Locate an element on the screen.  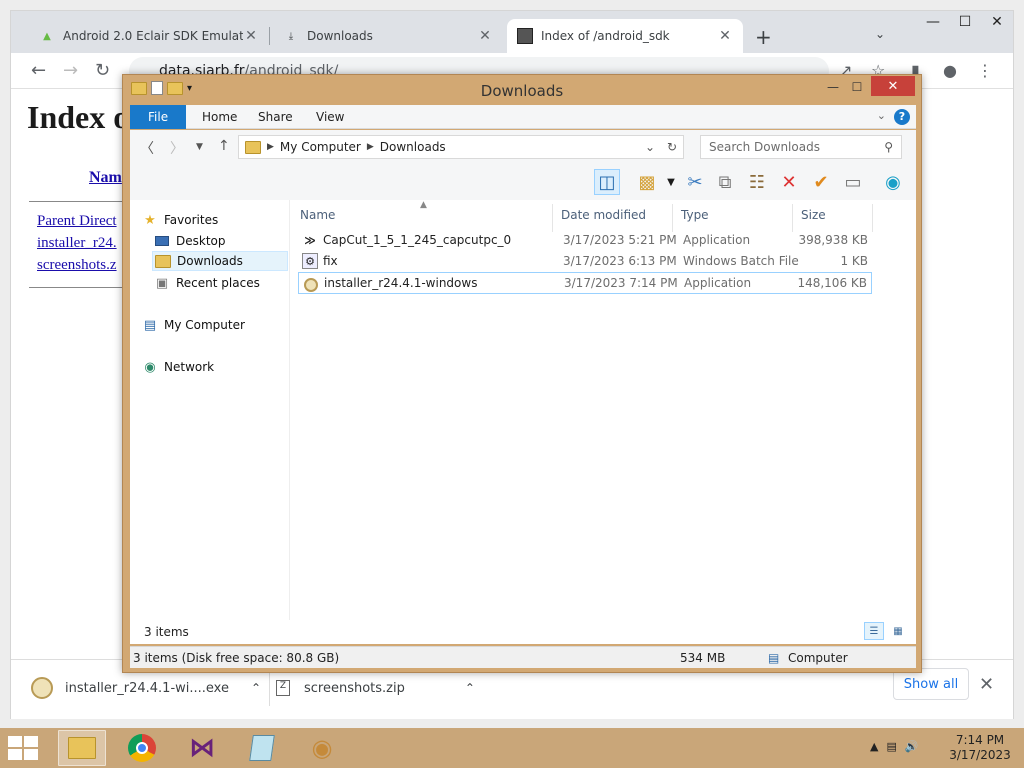
divider is located at coordinates (79, 287).